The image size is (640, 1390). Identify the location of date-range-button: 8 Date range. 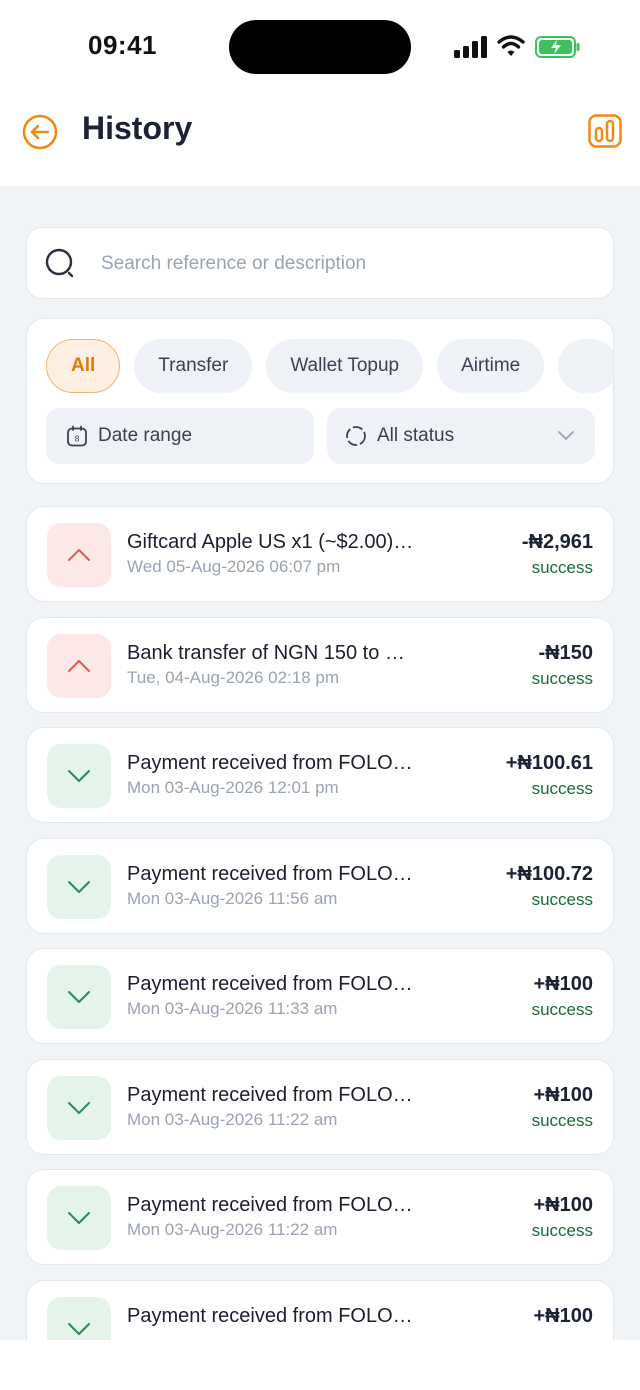
(180, 436).